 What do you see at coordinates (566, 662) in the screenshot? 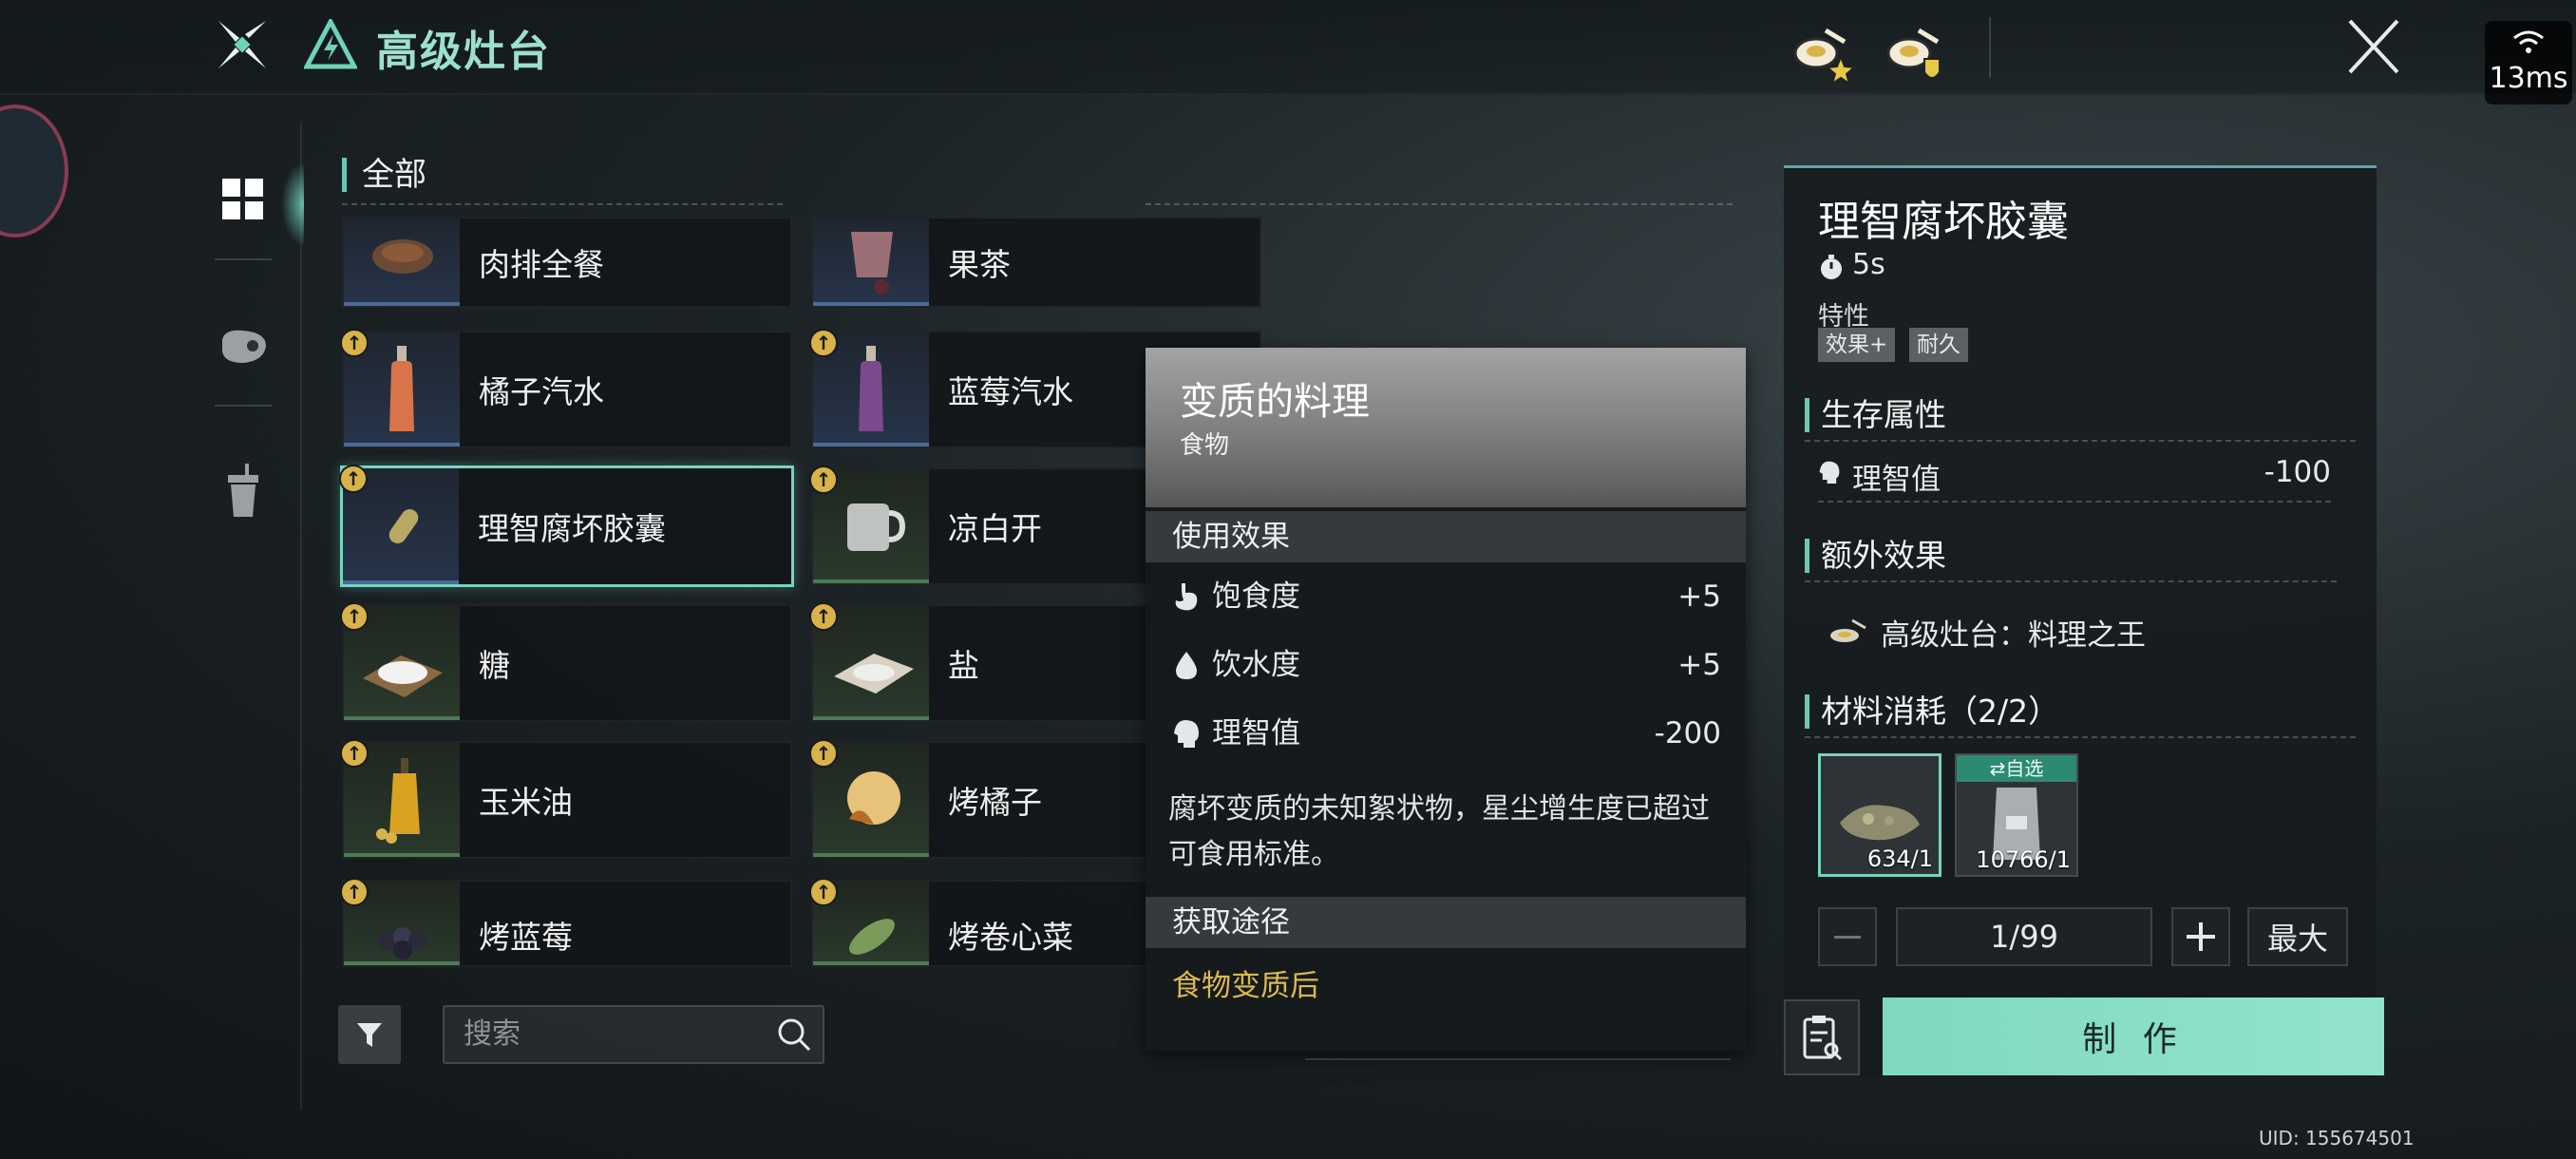
I see `recipe-card: 糖 ↑` at bounding box center [566, 662].